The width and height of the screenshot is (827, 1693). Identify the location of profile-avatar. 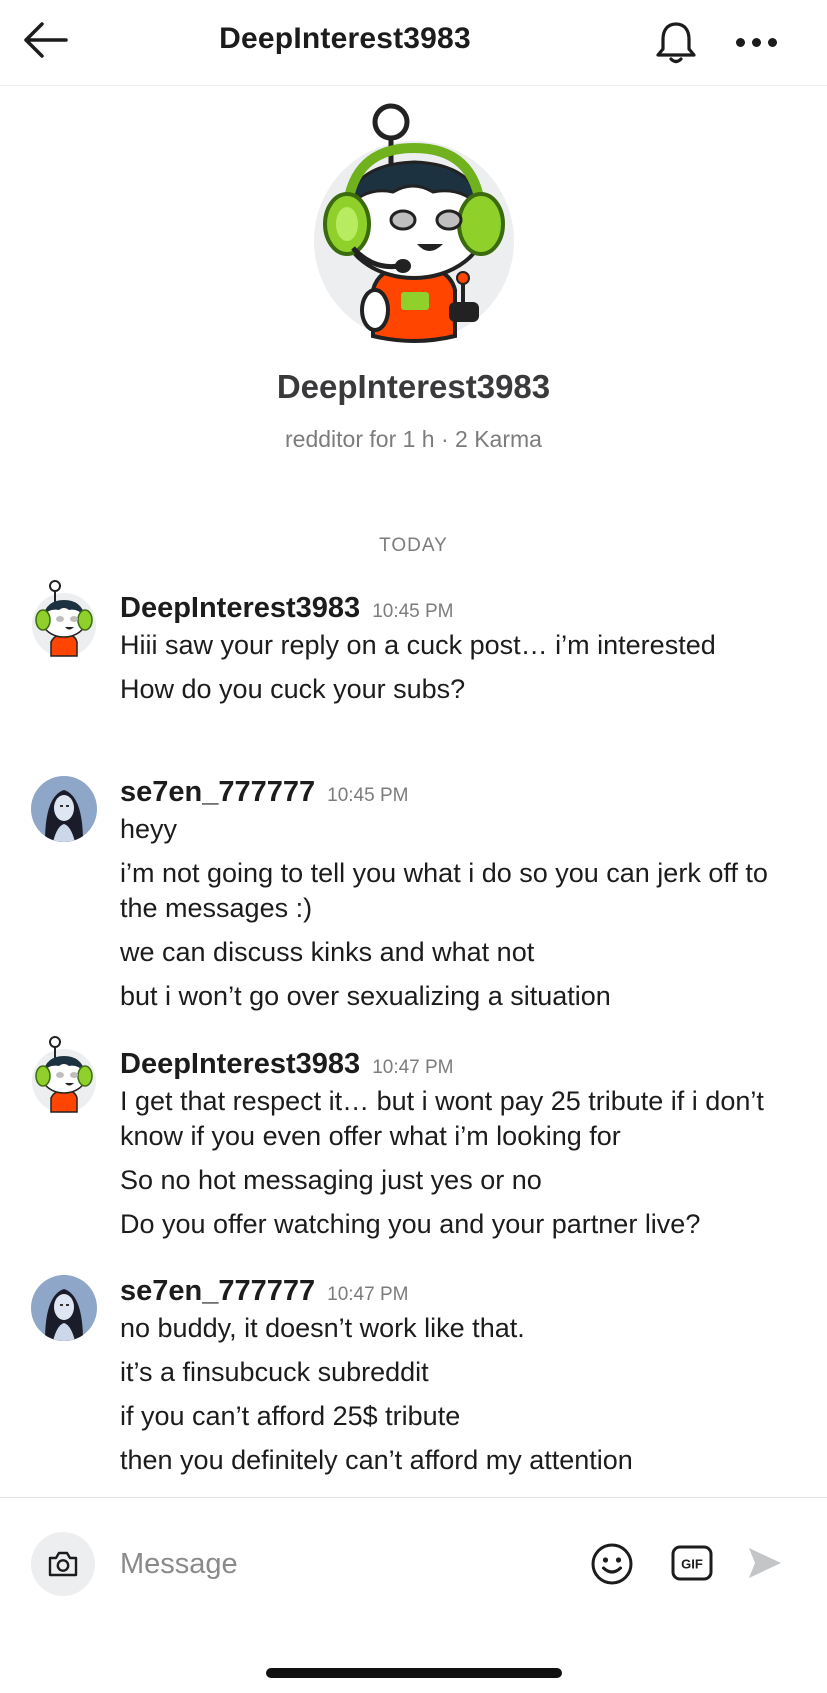
(414, 223).